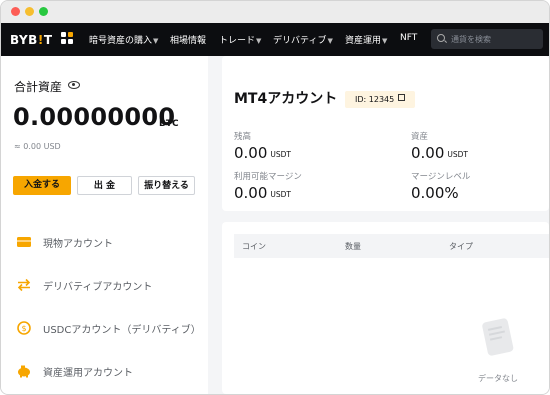  Describe the element at coordinates (441, 38) in the screenshot. I see `search-icon` at that location.